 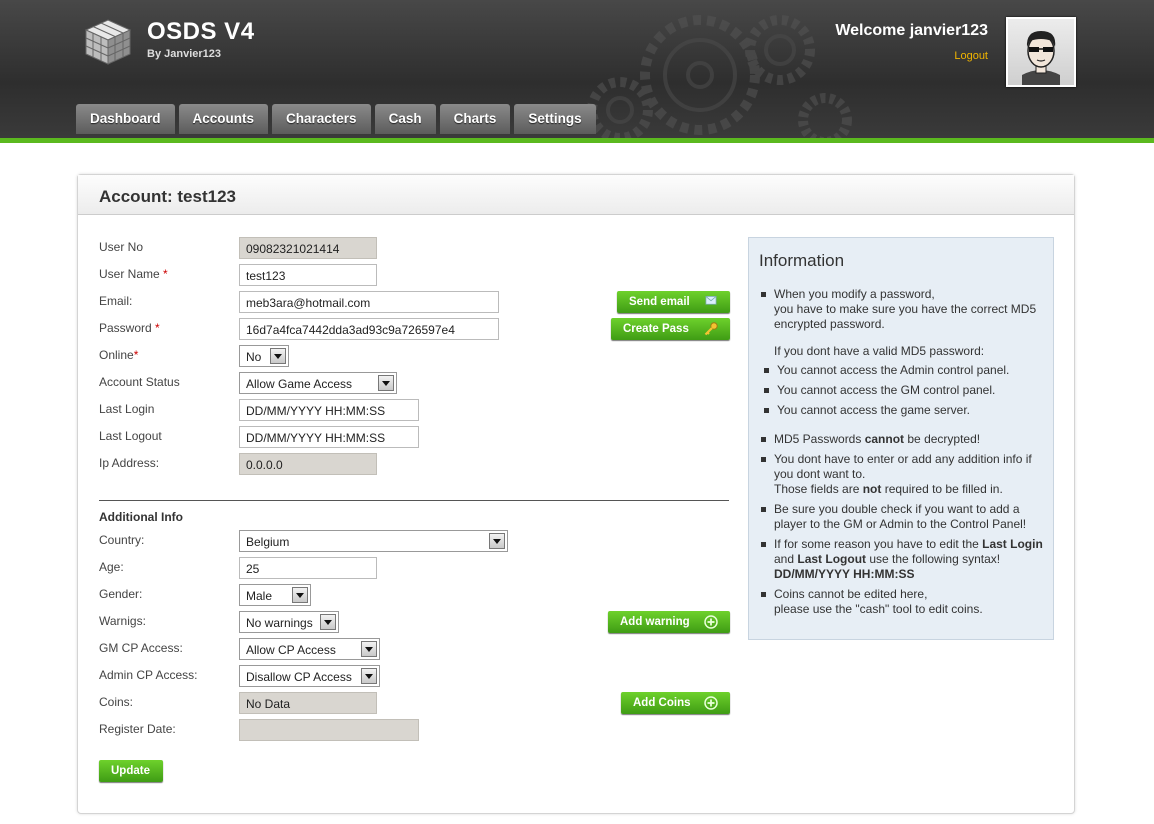 What do you see at coordinates (419, 568) in the screenshot?
I see `row-age: Age: 25` at bounding box center [419, 568].